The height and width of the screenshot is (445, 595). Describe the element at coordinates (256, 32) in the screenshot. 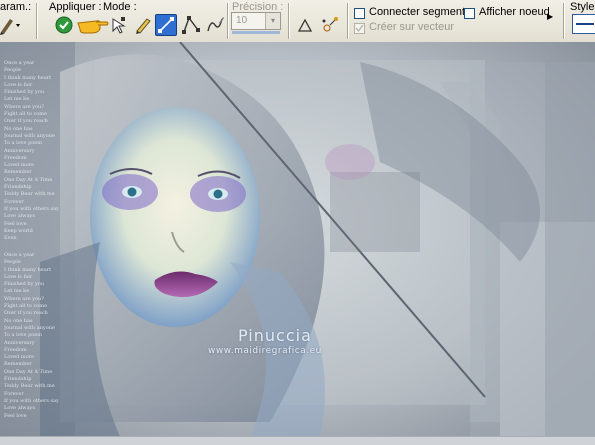

I see `precision-slider` at that location.